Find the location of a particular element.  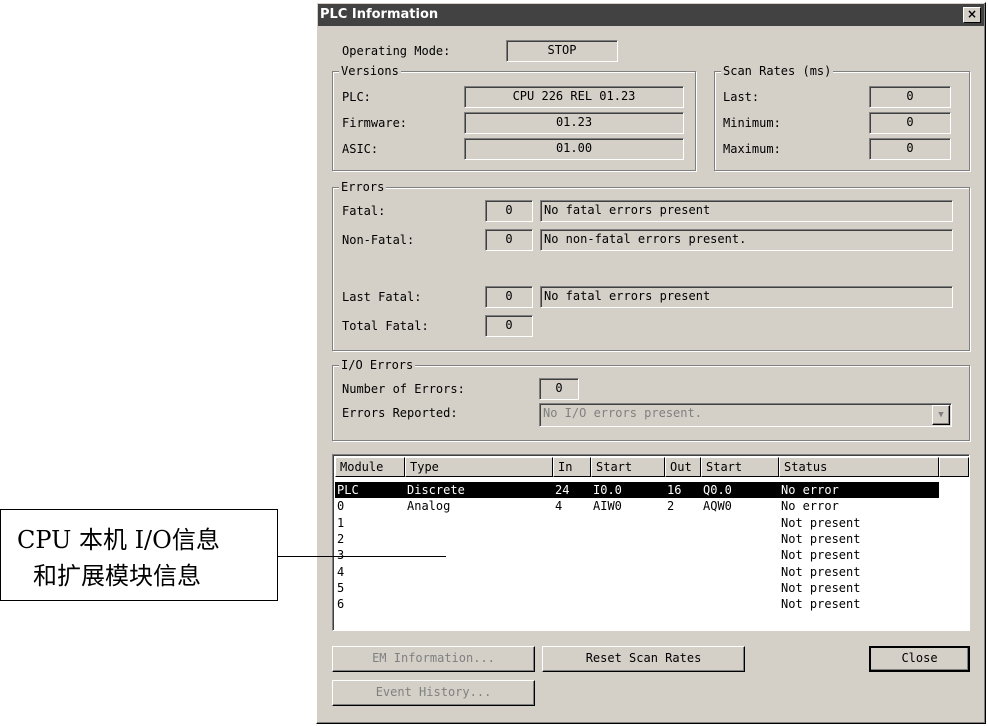

table-cell-module: 1 is located at coordinates (341, 522).